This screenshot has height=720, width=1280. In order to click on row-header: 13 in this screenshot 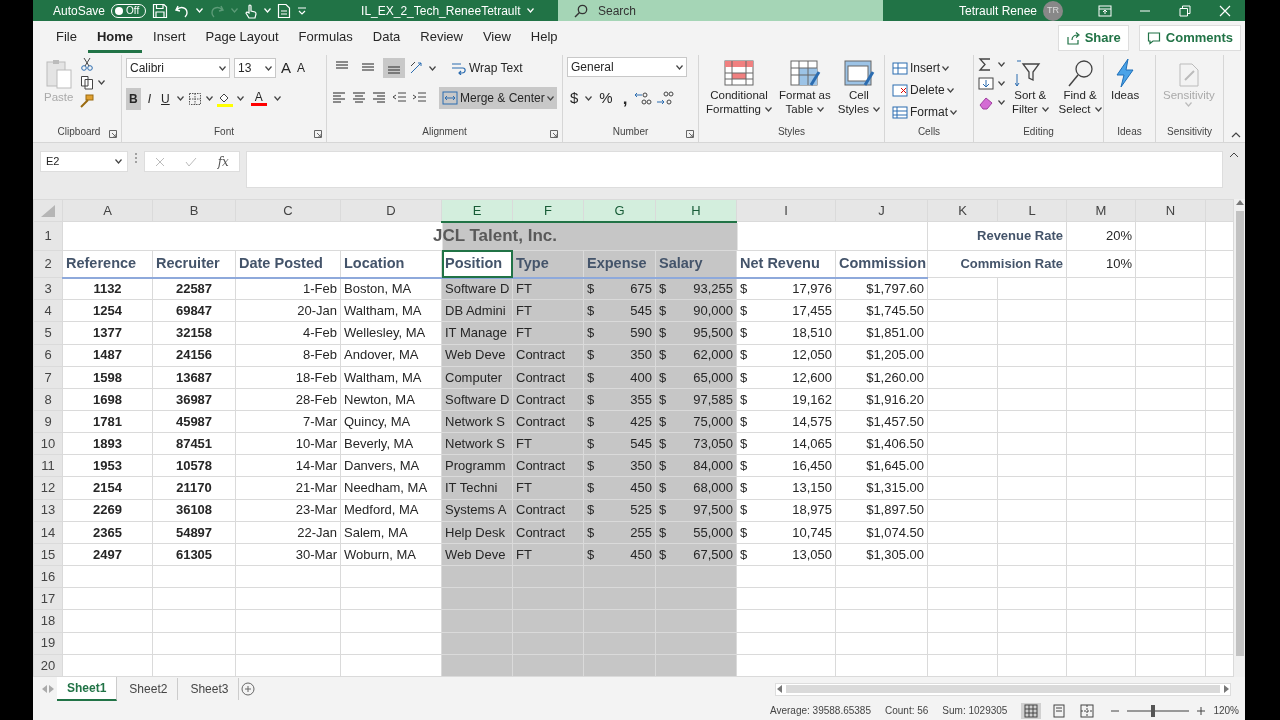, I will do `click(48, 510)`.